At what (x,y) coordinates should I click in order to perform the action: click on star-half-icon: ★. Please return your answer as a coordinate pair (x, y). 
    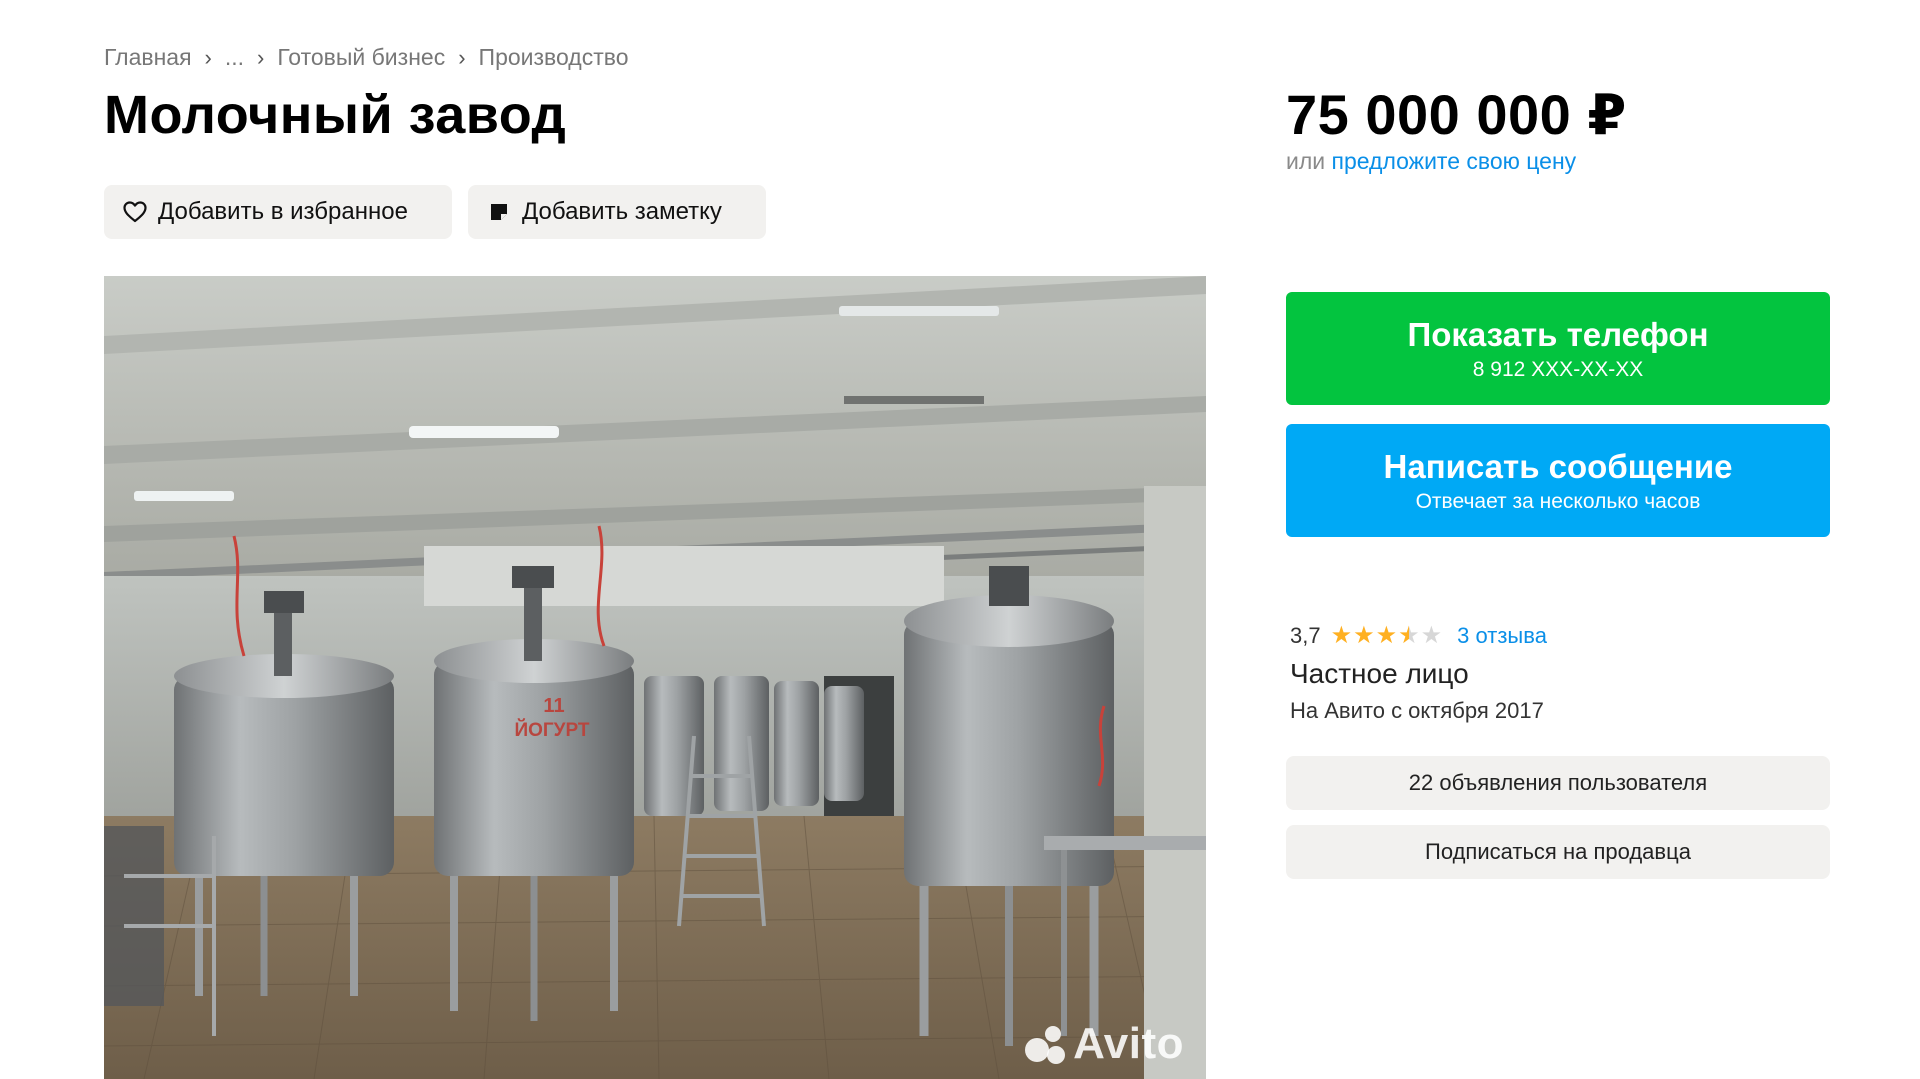
    Looking at the image, I should click on (1409, 635).